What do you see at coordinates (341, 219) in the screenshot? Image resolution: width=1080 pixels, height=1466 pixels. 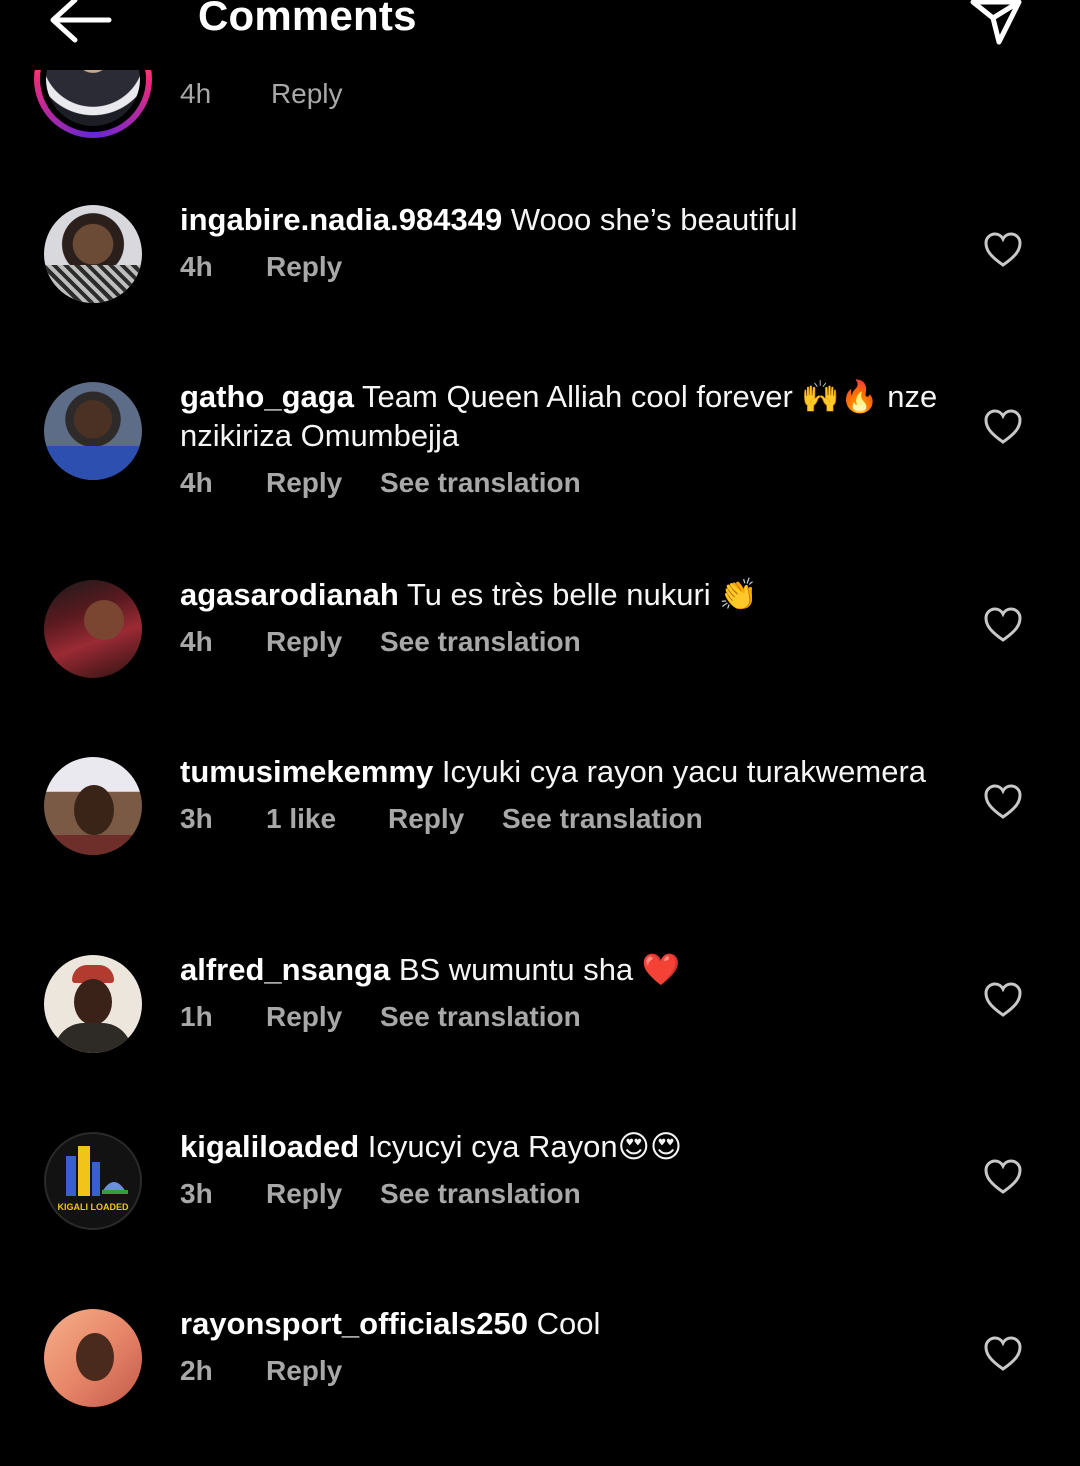 I see `comment-username: ingabire.nadia.984349` at bounding box center [341, 219].